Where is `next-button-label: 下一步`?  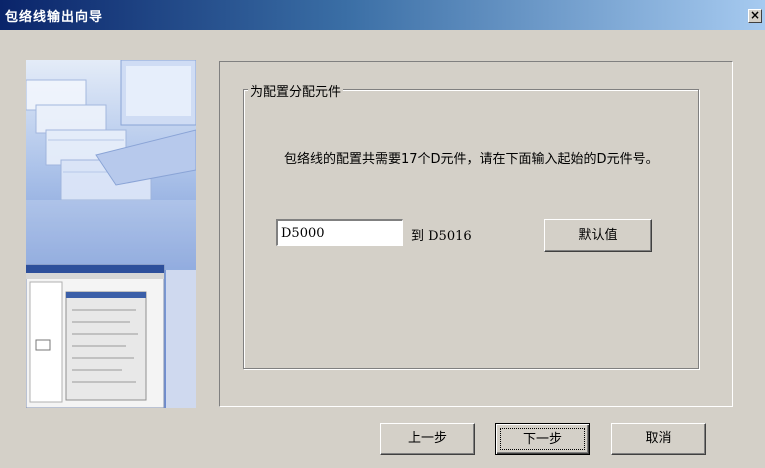 next-button-label: 下一步 is located at coordinates (542, 439).